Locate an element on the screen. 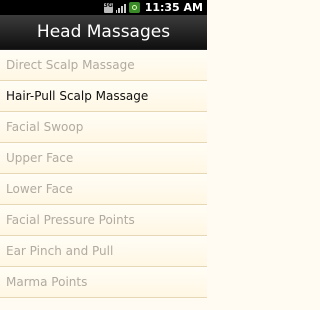 This screenshot has width=320, height=310. page-title: Head Massages is located at coordinates (103, 32).